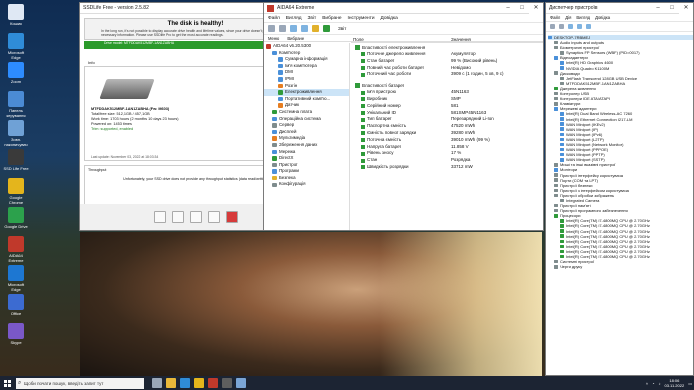  What do you see at coordinates (177, 217) in the screenshot?
I see `save-icon` at bounding box center [177, 217].